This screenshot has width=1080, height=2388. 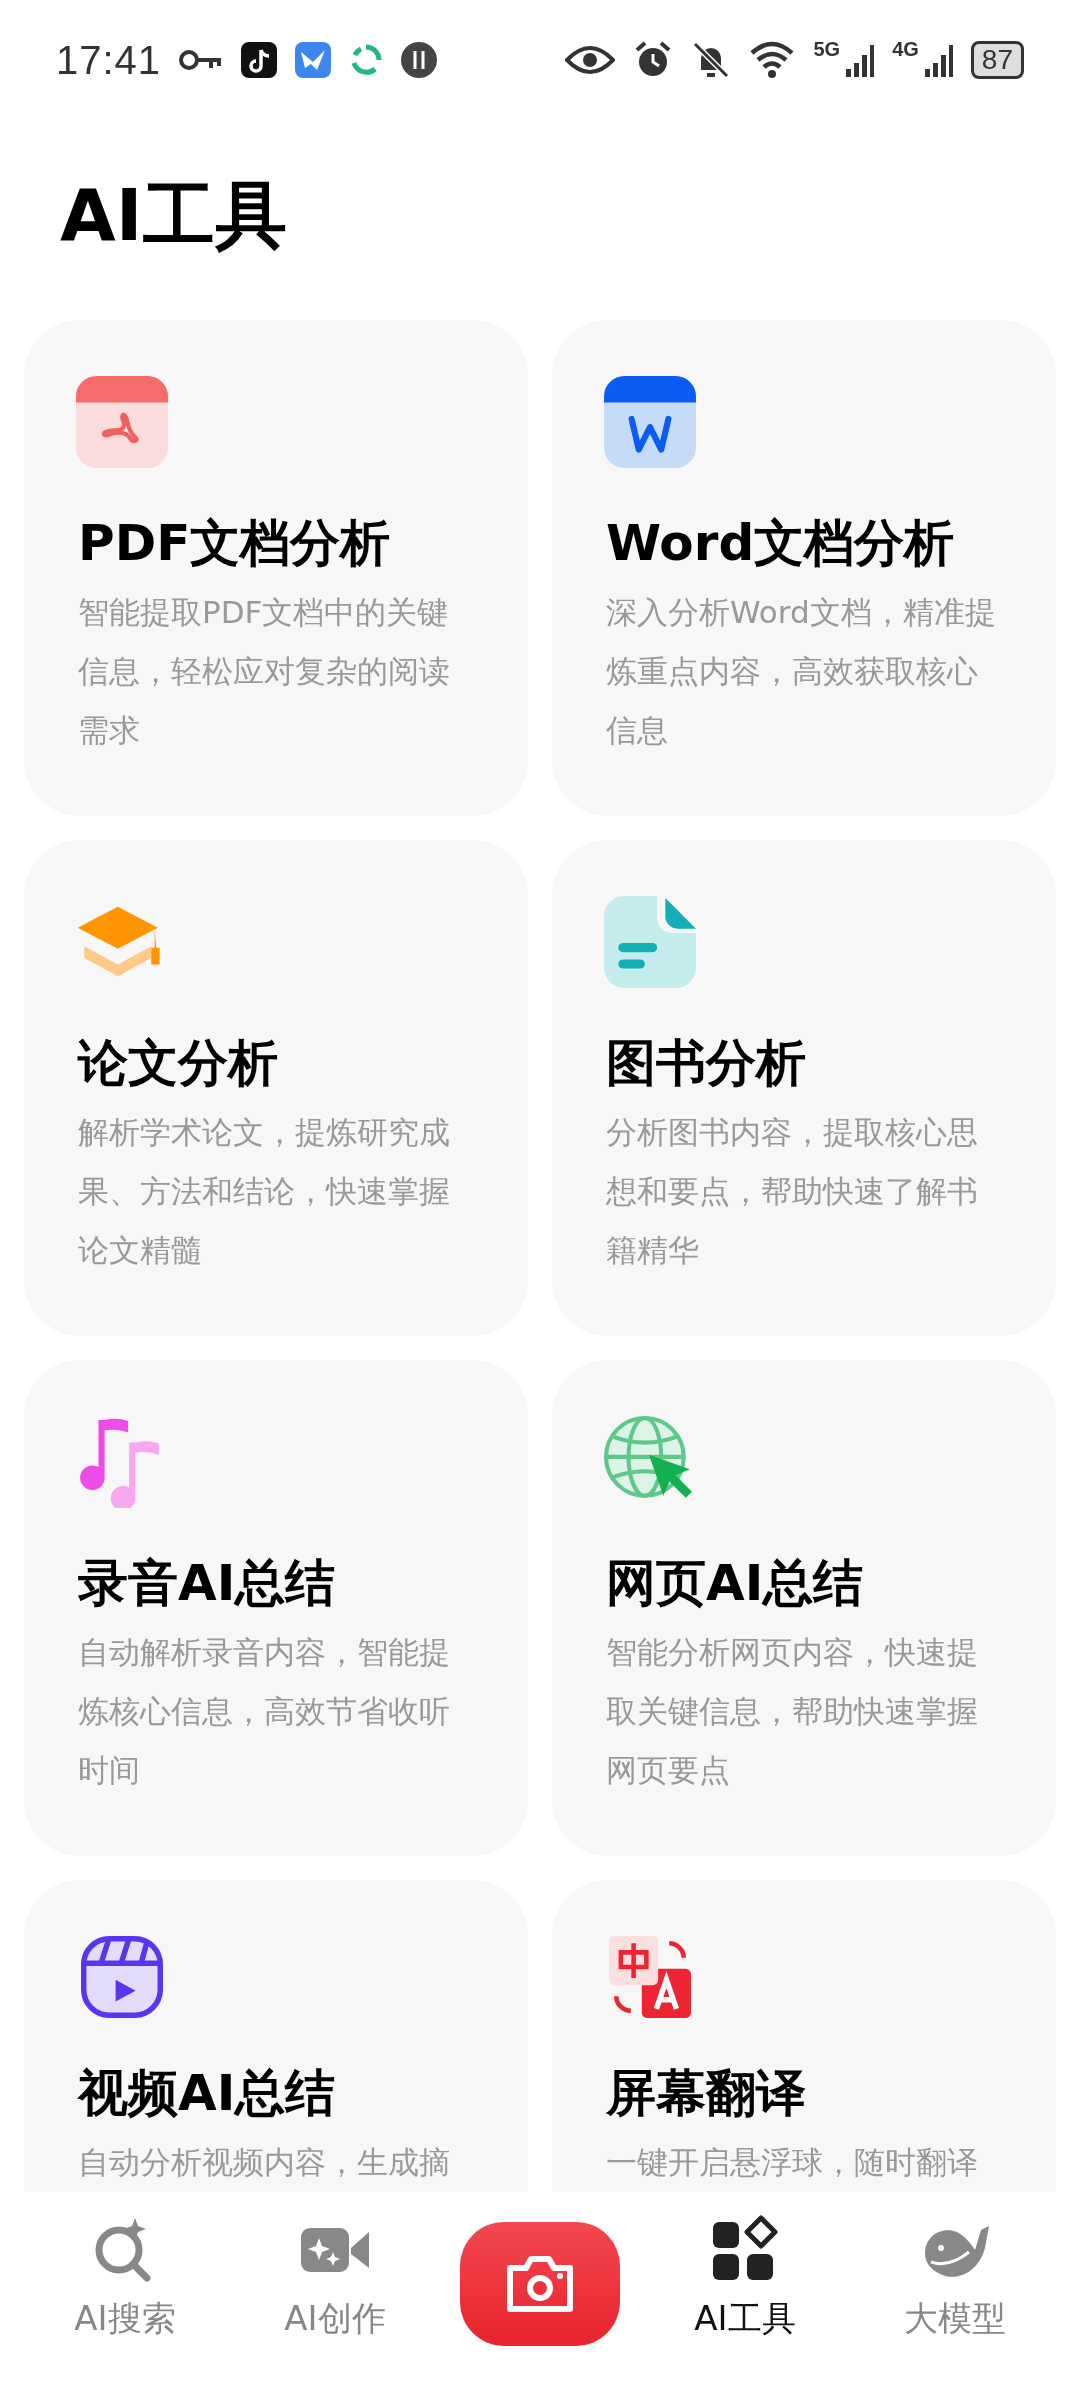 What do you see at coordinates (174, 215) in the screenshot?
I see `page-title: AI工具` at bounding box center [174, 215].